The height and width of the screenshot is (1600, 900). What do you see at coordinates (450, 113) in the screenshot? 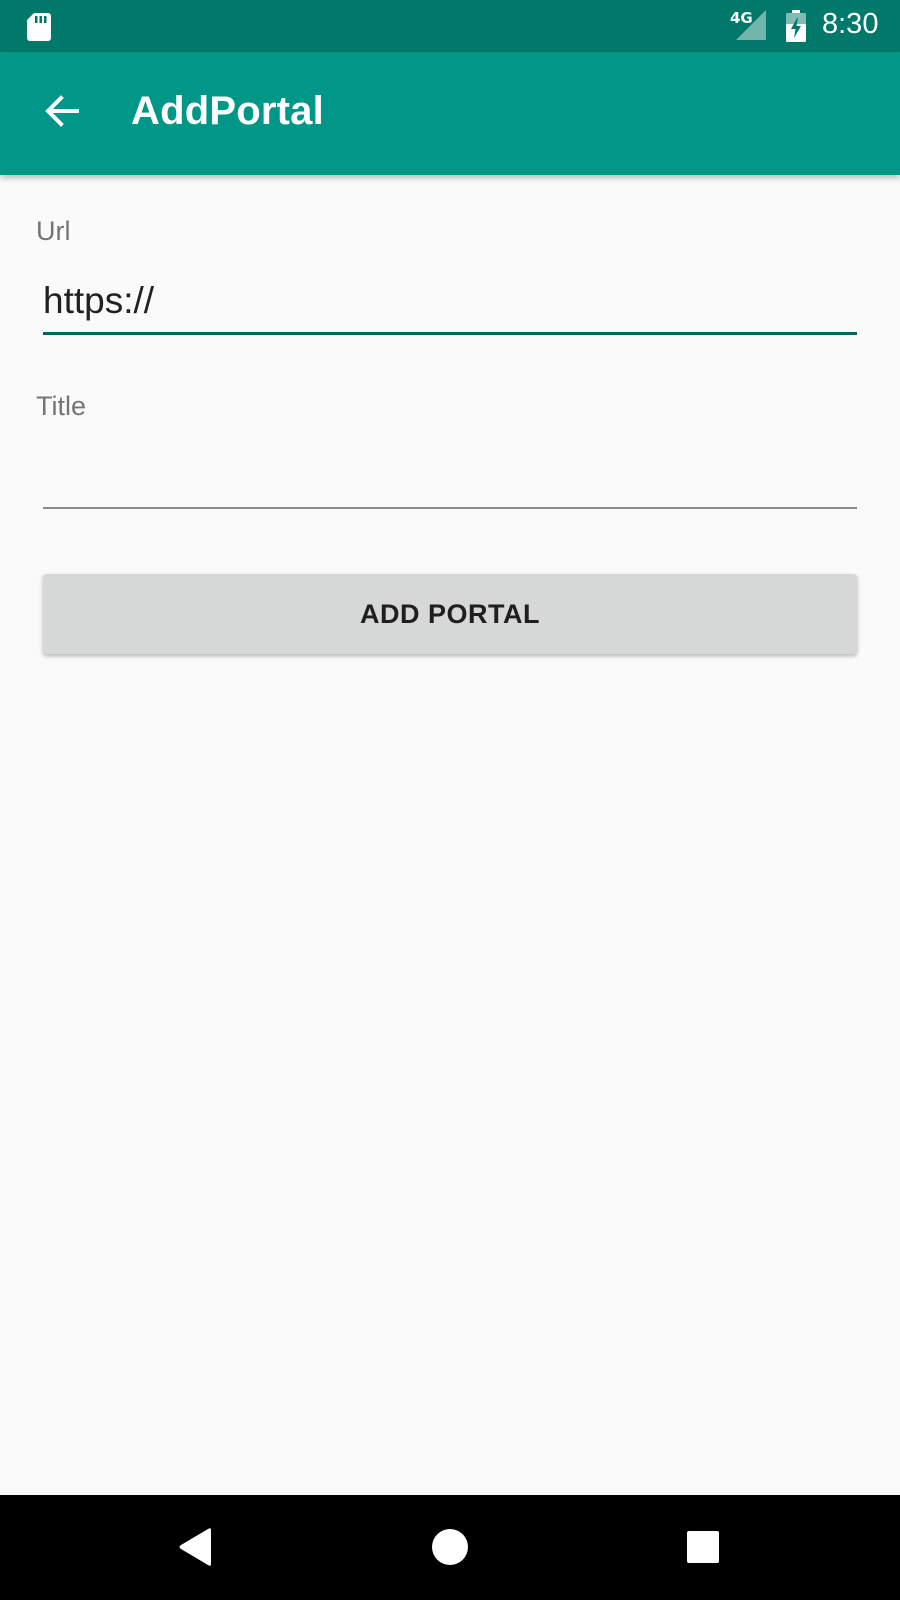
I see `app-bar: AddPortal` at bounding box center [450, 113].